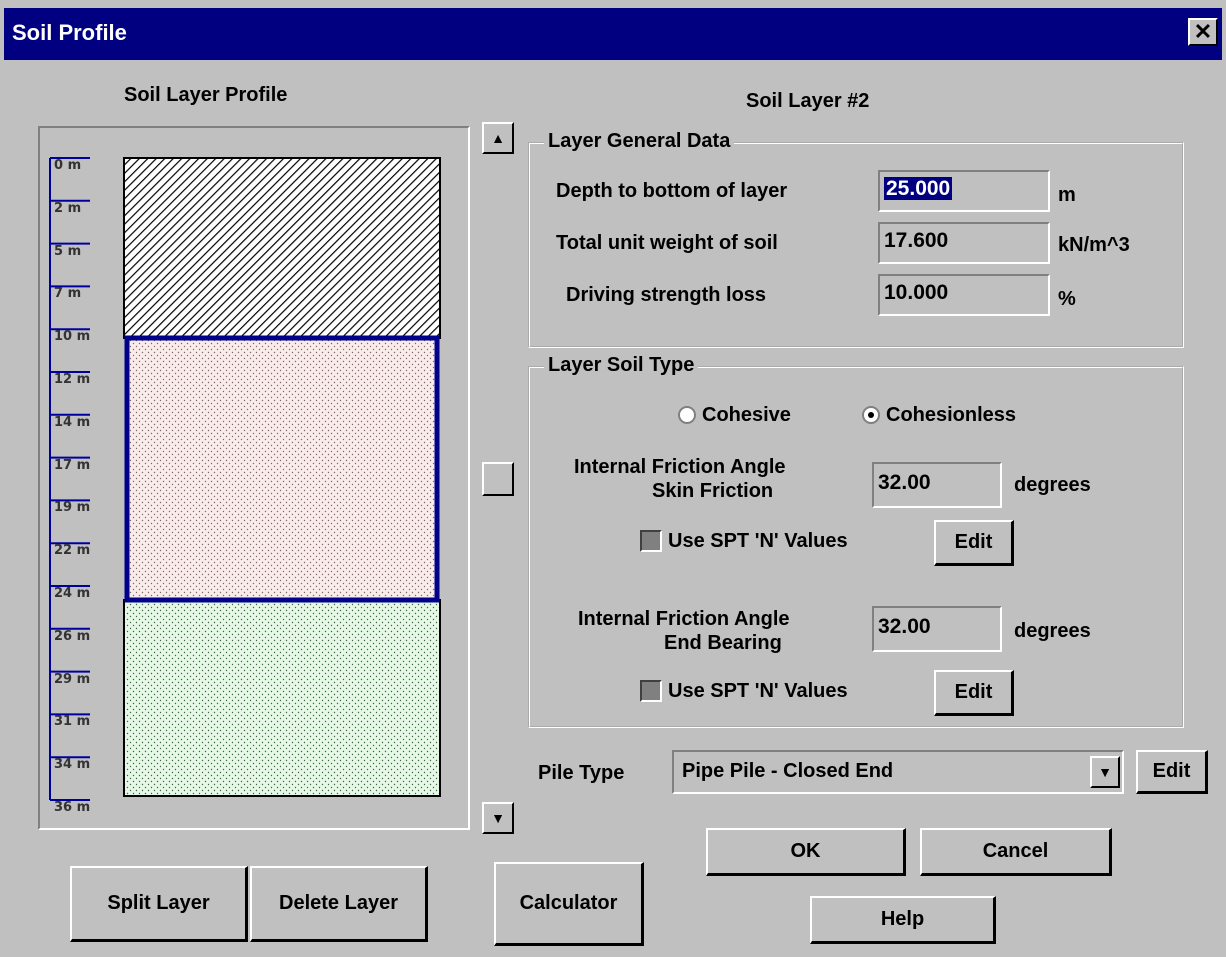 This screenshot has height=957, width=1226. I want to click on cancel-button: Cancel, so click(1016, 852).